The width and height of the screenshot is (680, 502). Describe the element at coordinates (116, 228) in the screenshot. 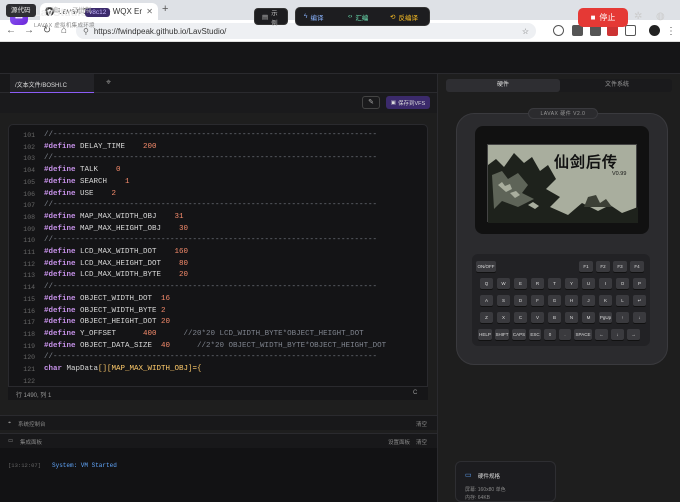

I see `line-text: #define MAP_MAX_HEIGHT_OBJ 30` at that location.